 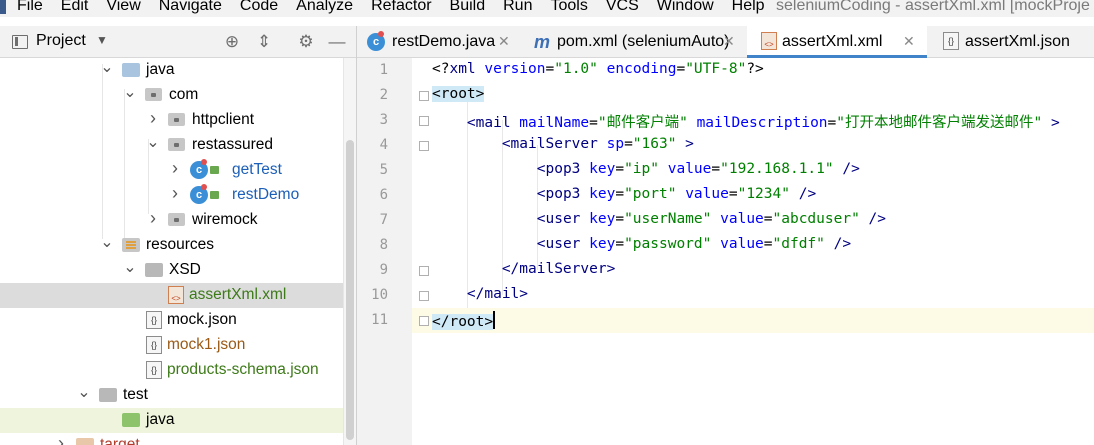 What do you see at coordinates (837, 42) in the screenshot?
I see `tab-assertxml-xml: <> assertXml.xml ✕` at bounding box center [837, 42].